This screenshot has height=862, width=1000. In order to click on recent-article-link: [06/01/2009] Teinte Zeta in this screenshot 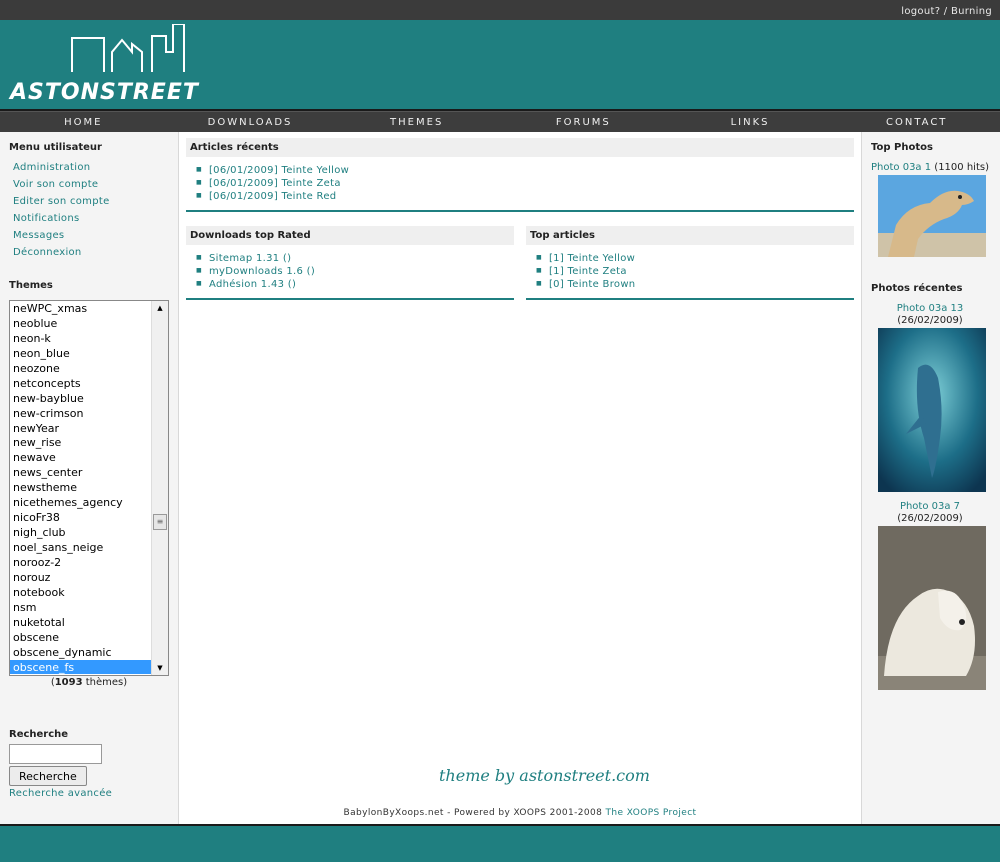, I will do `click(275, 183)`.